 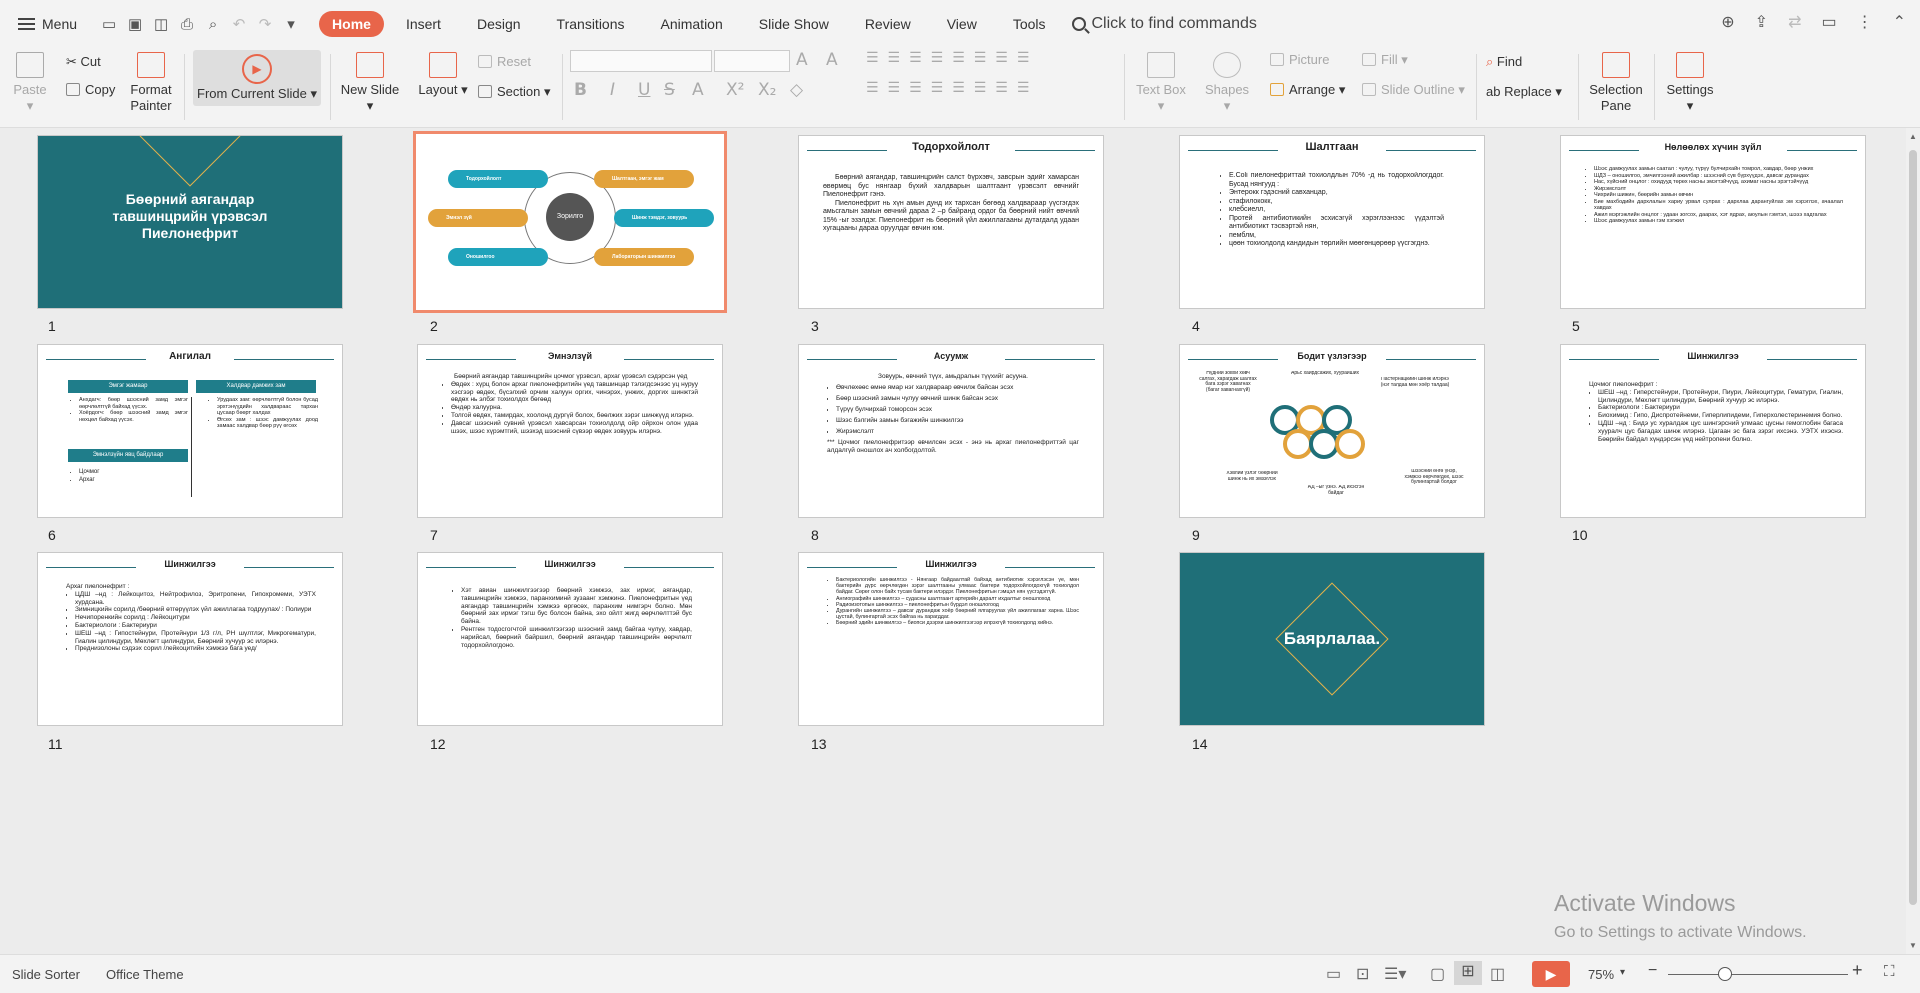 I want to click on zoom-level: 75%, so click(x=1601, y=974).